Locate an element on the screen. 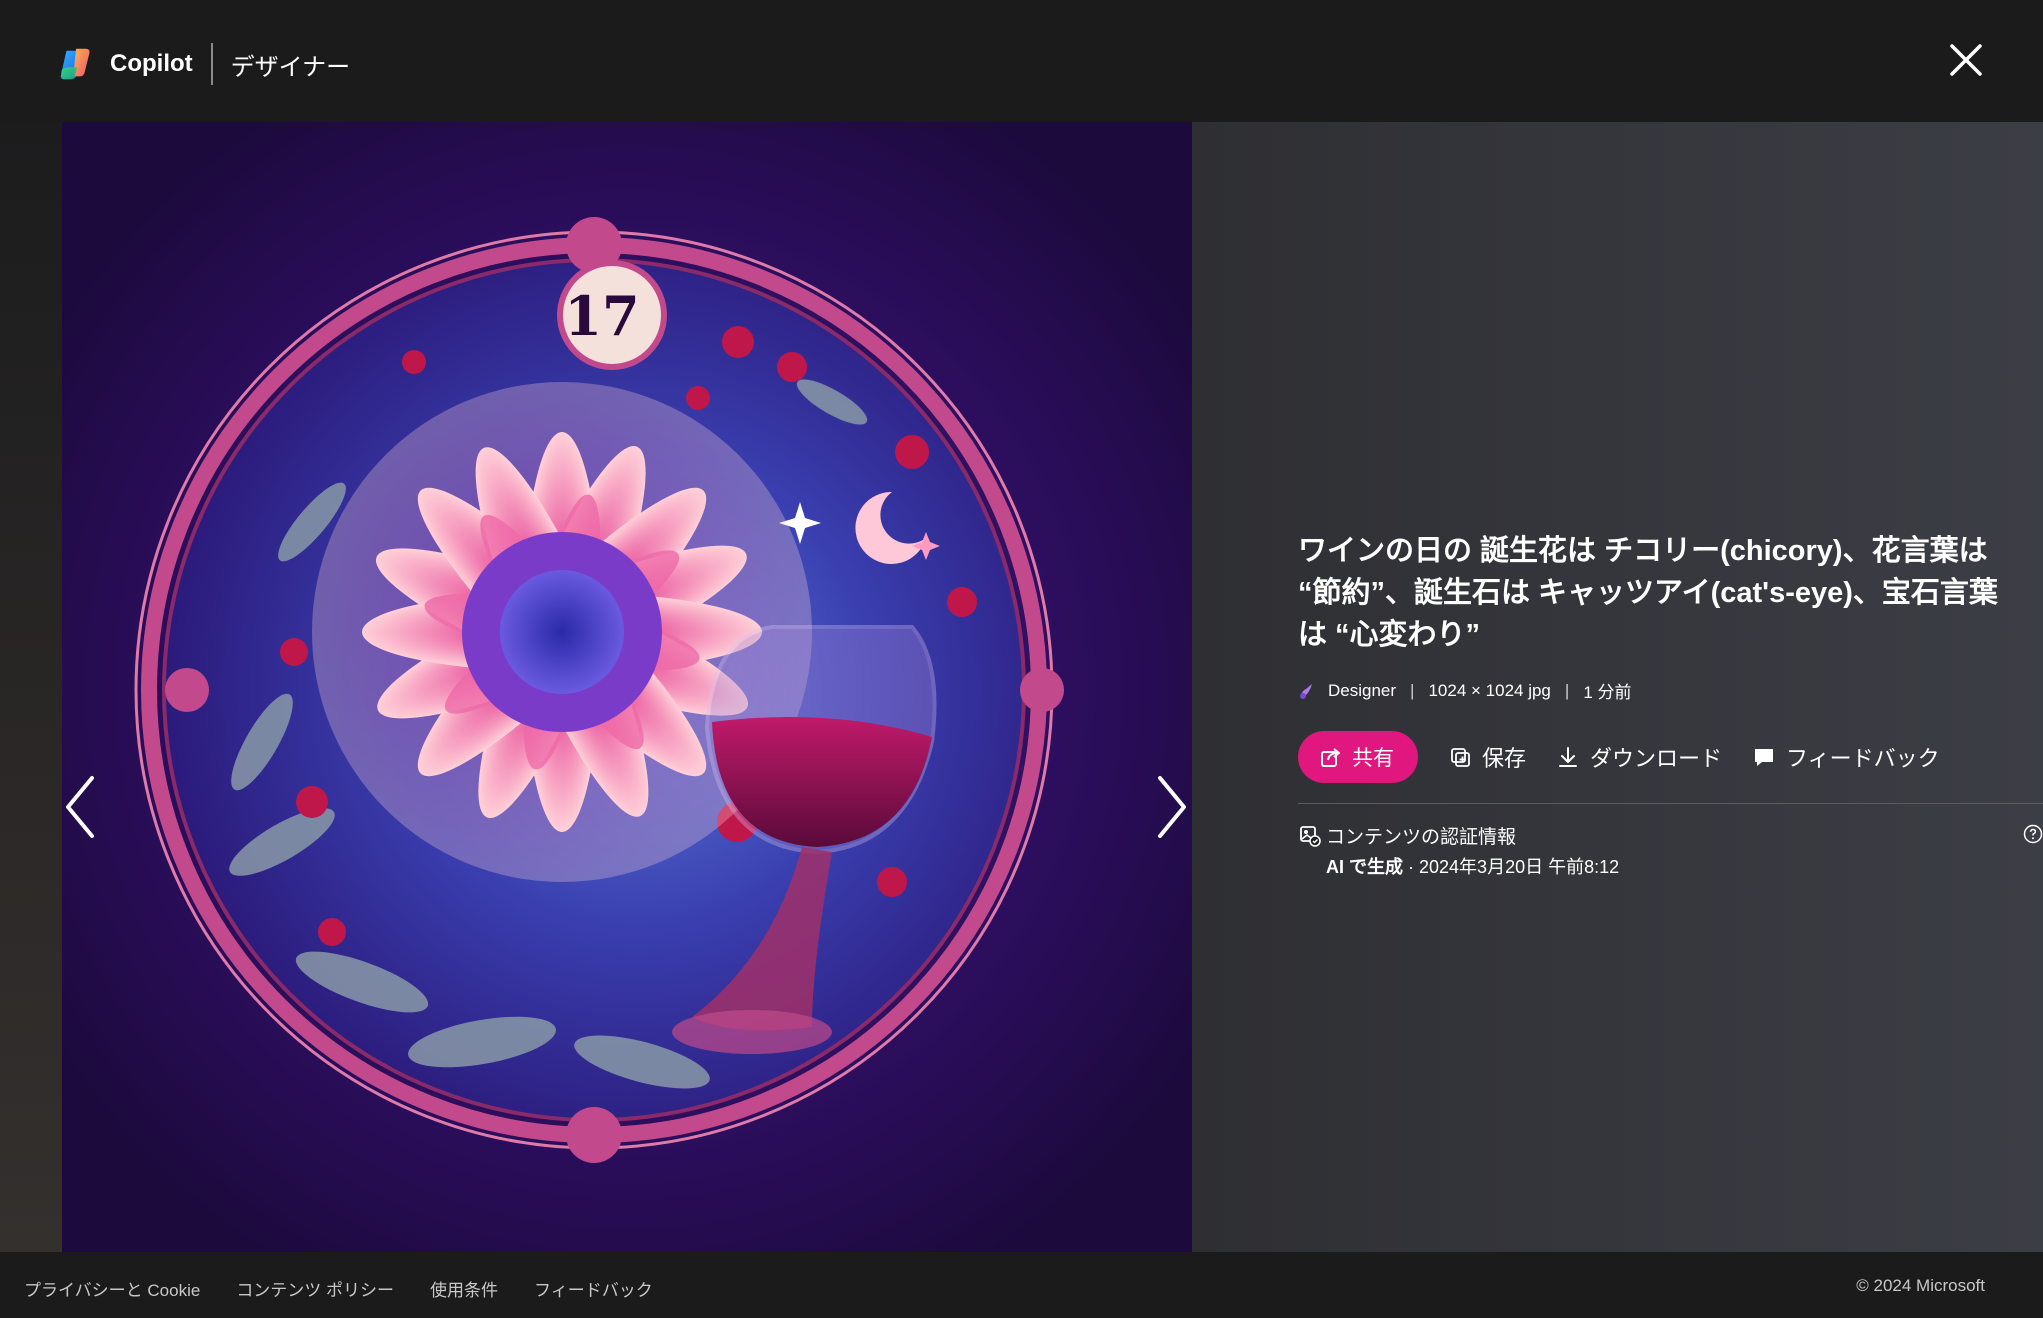  header: Copilot デザイナー is located at coordinates (1021, 61).